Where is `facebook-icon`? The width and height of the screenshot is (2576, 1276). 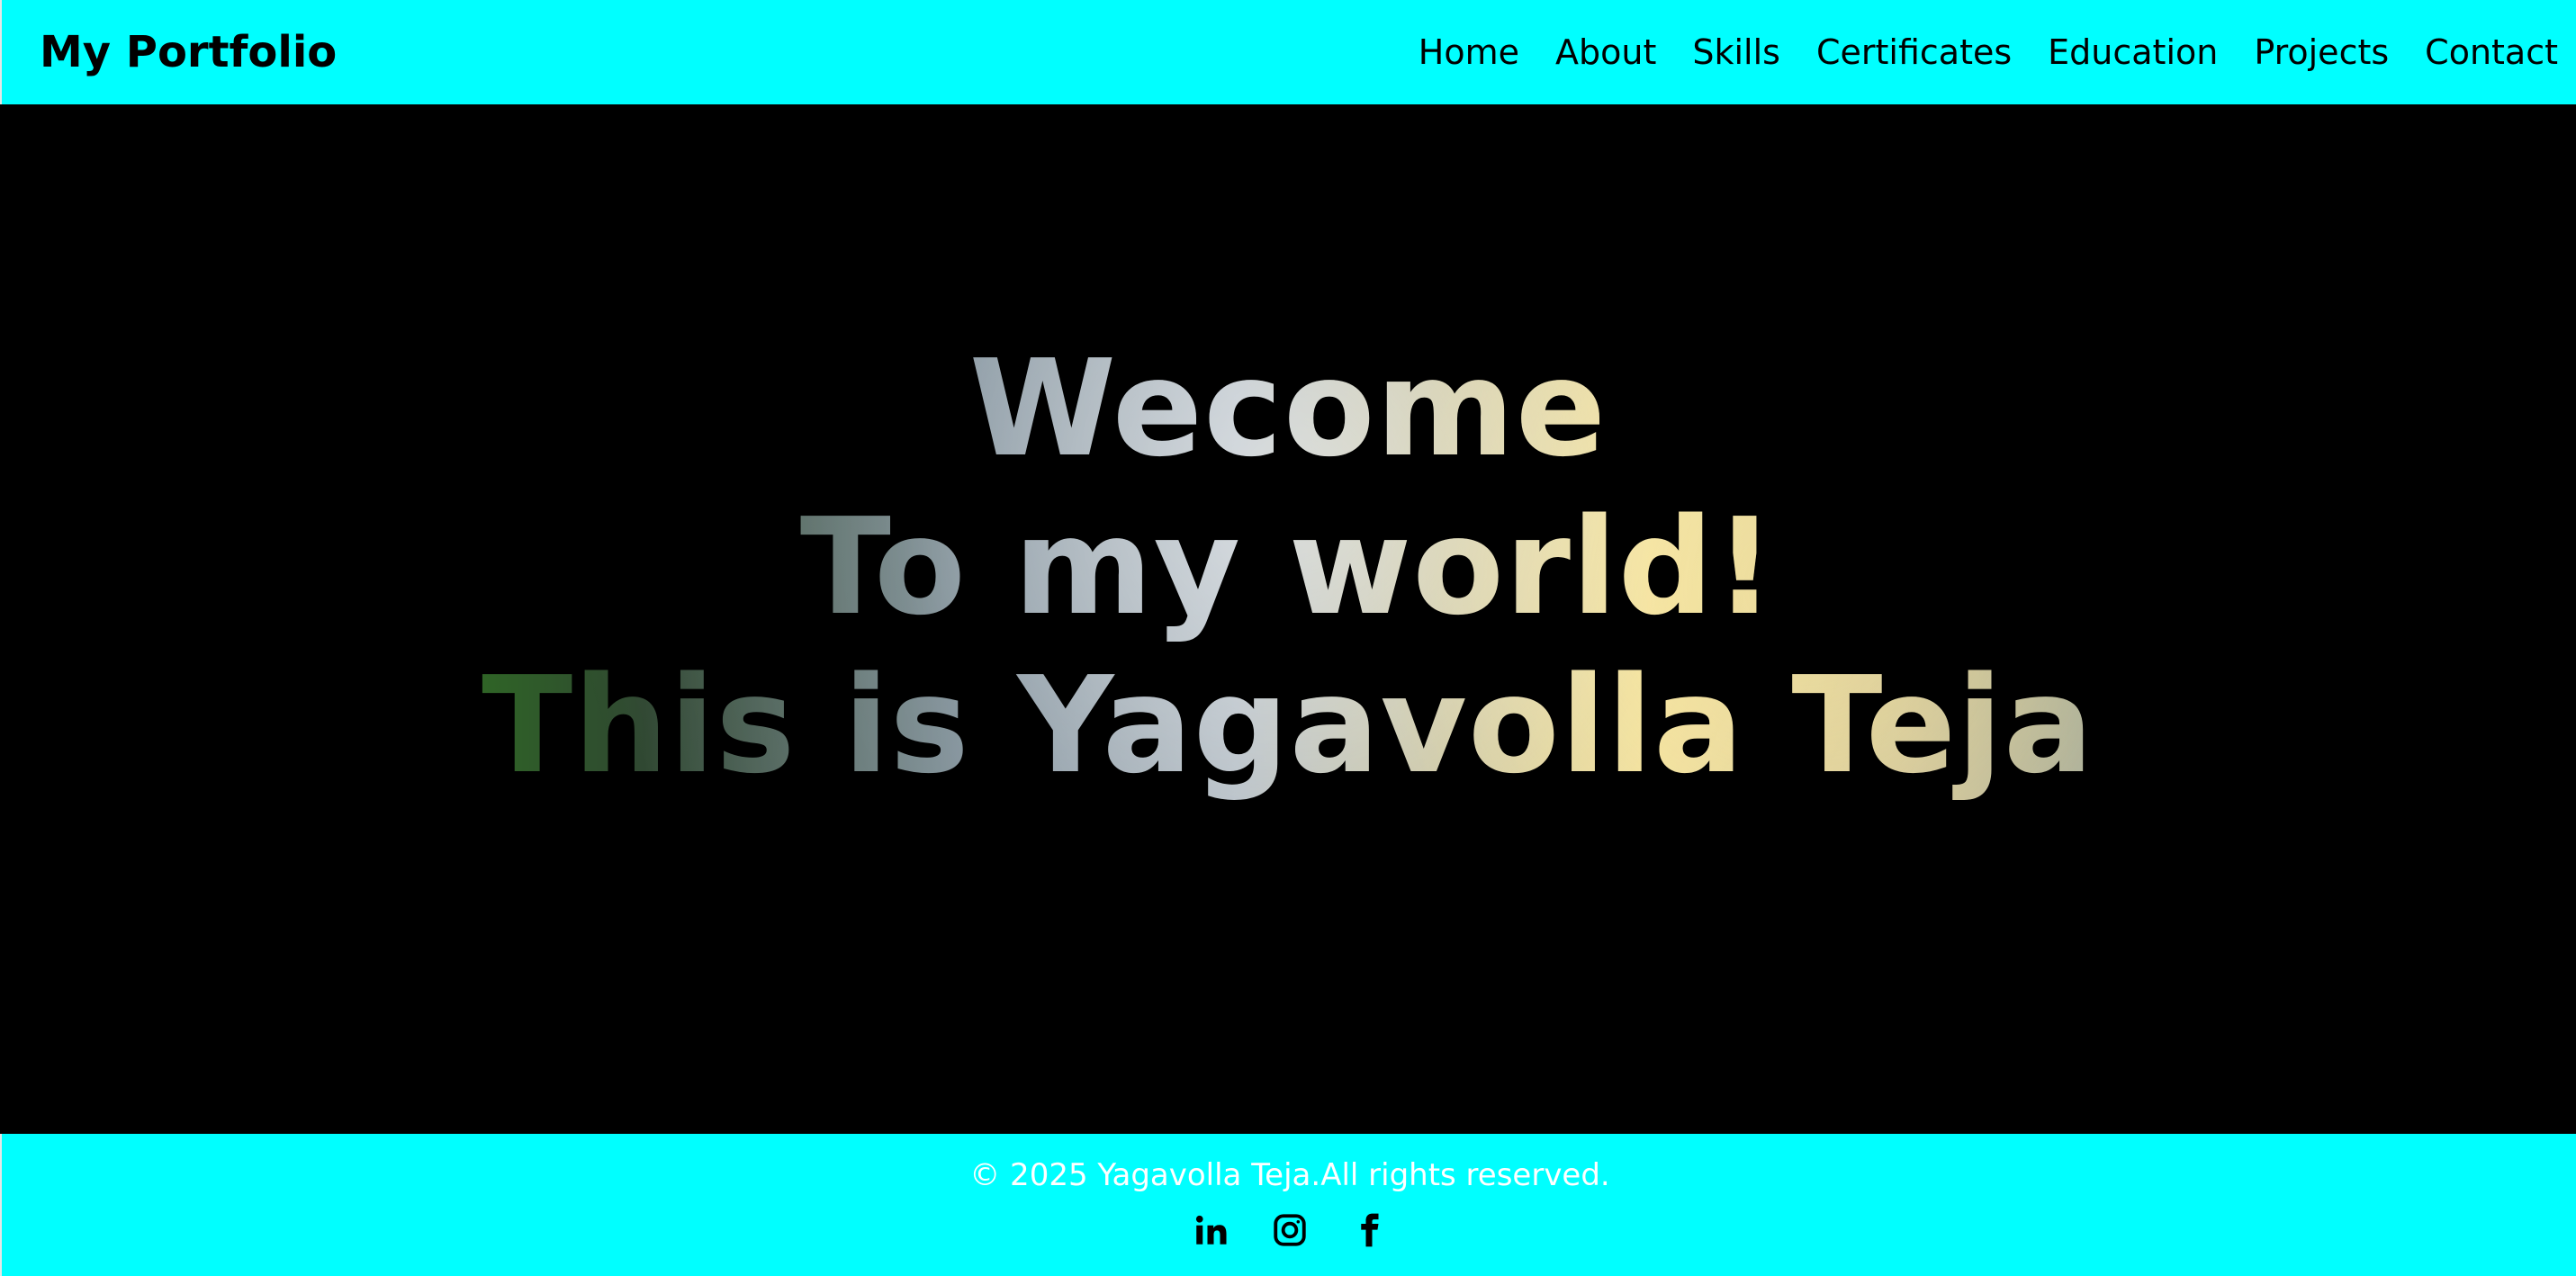 facebook-icon is located at coordinates (1370, 1230).